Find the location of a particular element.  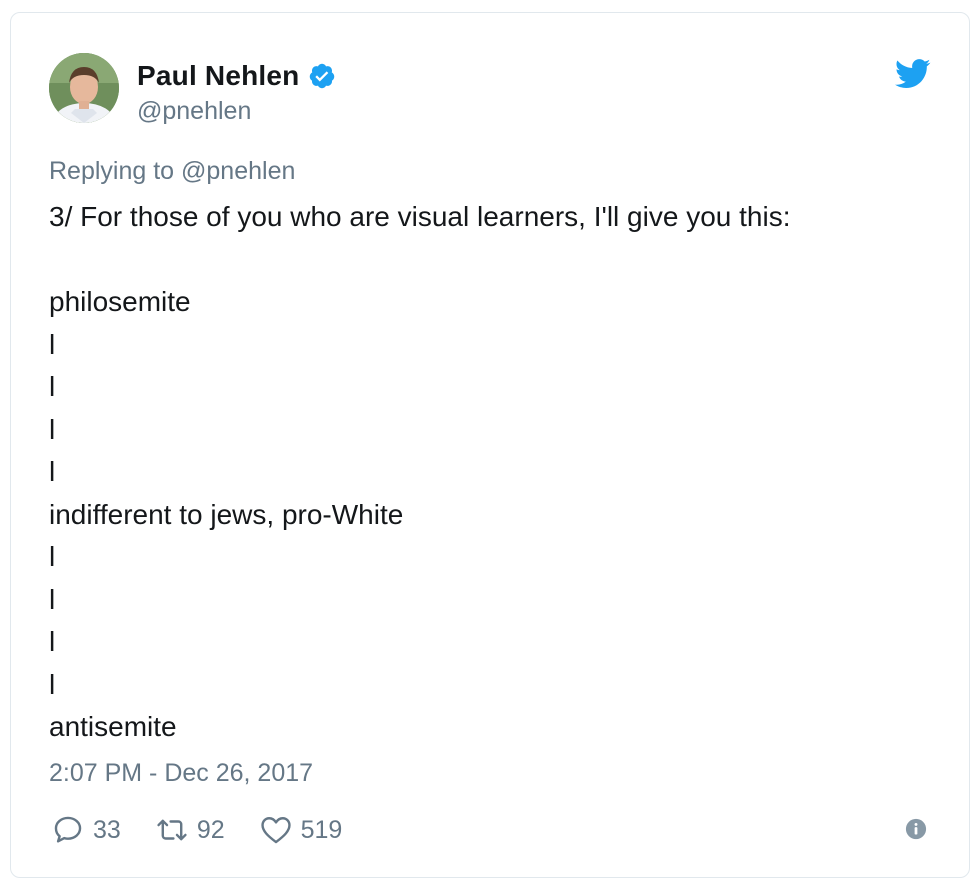

avatar is located at coordinates (84, 88).